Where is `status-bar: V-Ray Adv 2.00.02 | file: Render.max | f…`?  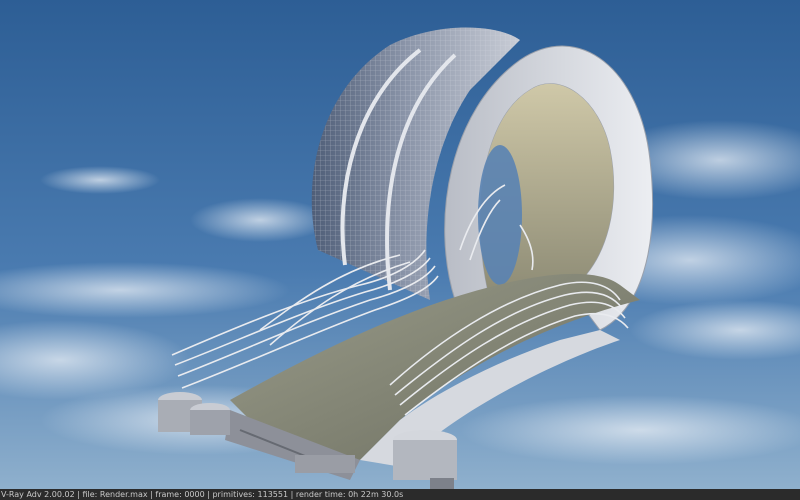
status-bar: V-Ray Adv 2.00.02 | file: Render.max | f… is located at coordinates (400, 494).